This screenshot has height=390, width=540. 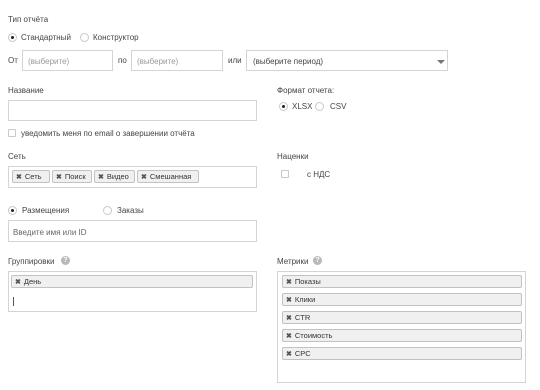 What do you see at coordinates (12, 37) in the screenshot?
I see `radio-standard` at bounding box center [12, 37].